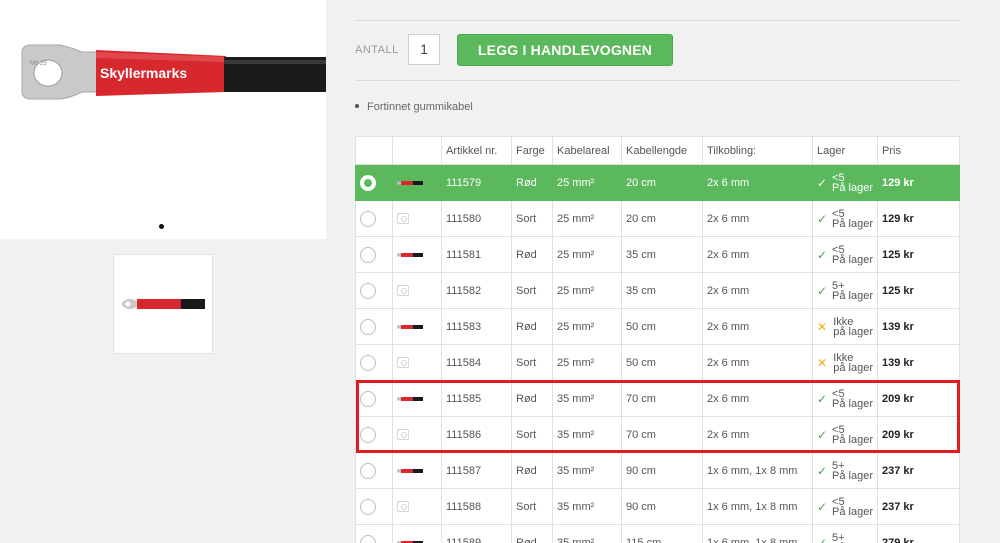  Describe the element at coordinates (476, 182) in the screenshot. I see `cell-article: 111579` at that location.